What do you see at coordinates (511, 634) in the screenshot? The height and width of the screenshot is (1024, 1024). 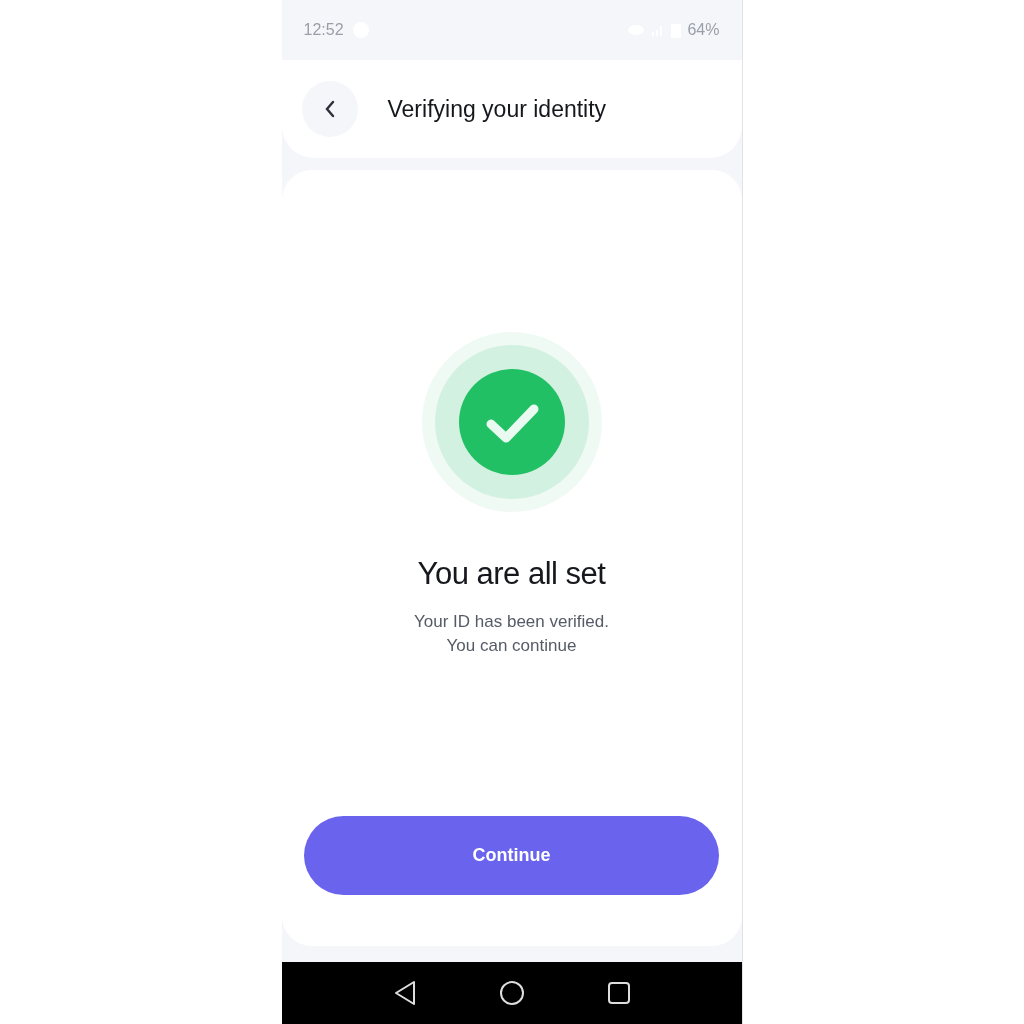 I see `success-message: Your ID has been verified. You can continue` at bounding box center [511, 634].